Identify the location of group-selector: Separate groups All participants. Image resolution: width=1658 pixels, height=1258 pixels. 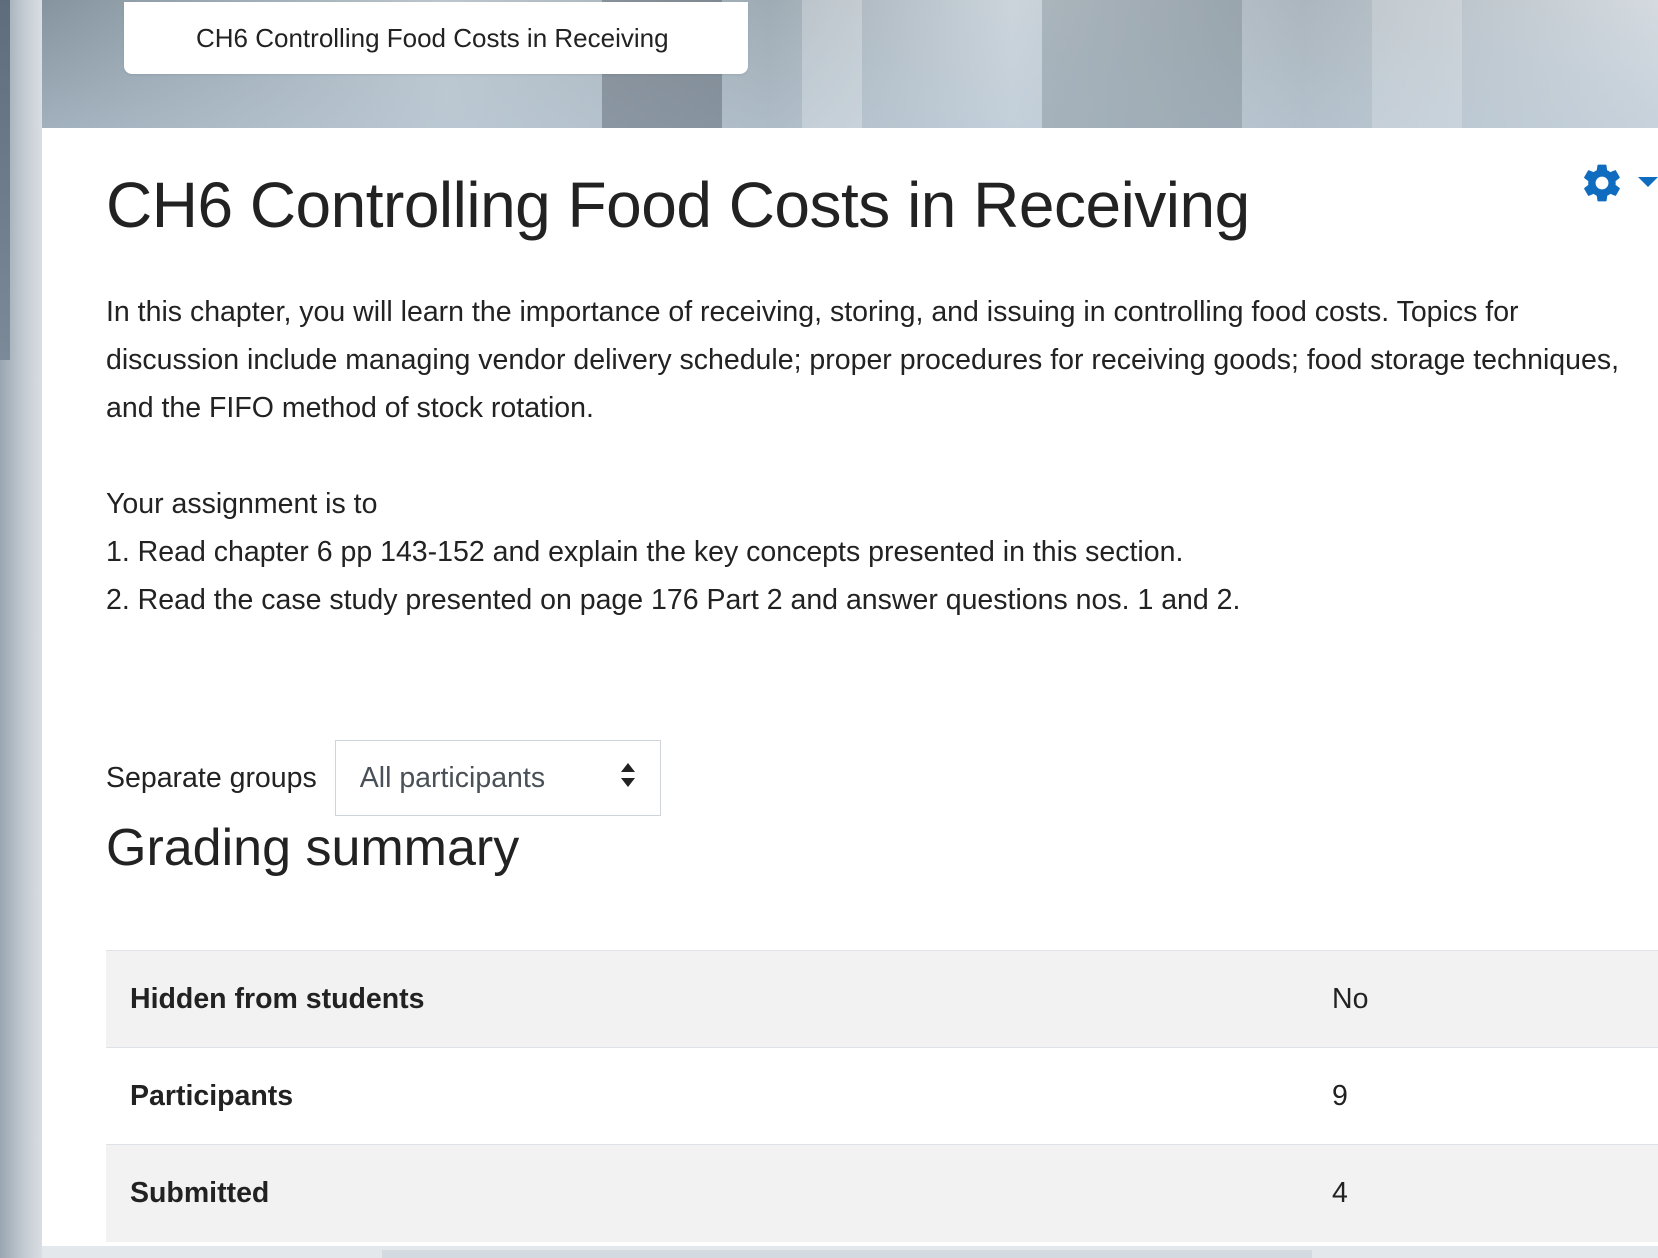
(383, 778).